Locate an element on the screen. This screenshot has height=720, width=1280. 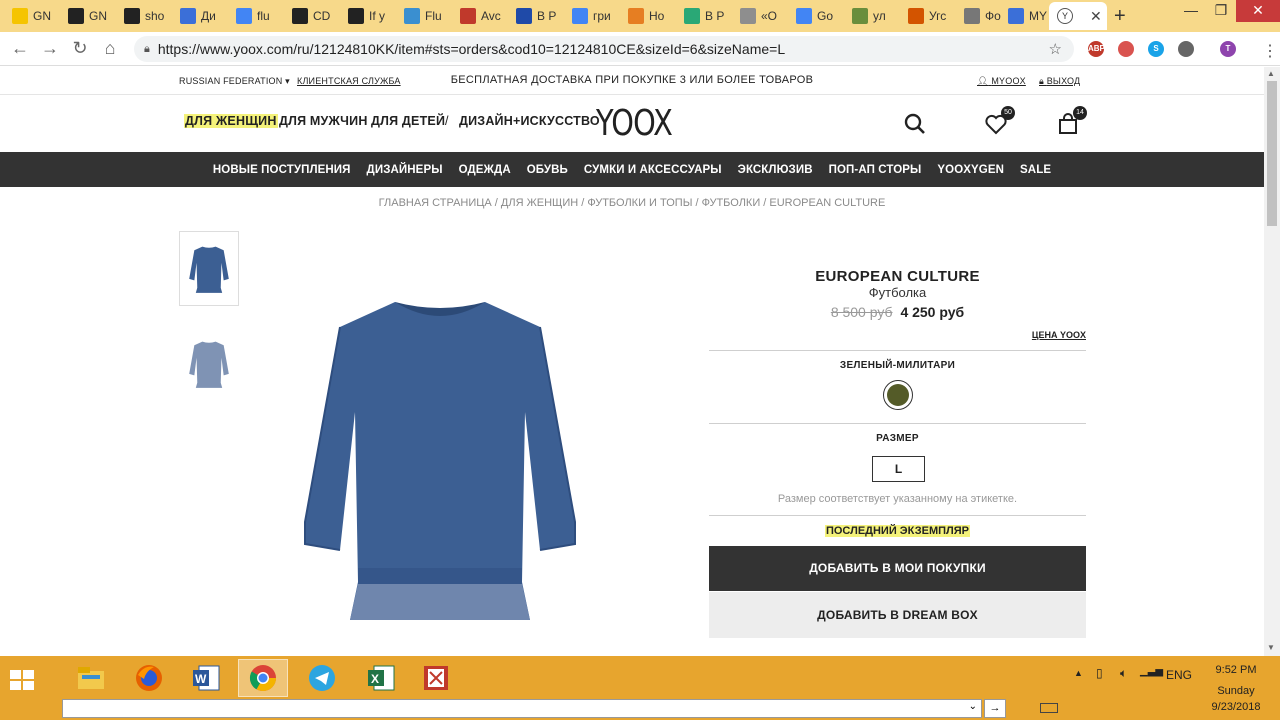
lock-icon: 🔒︎ is located at coordinates (1041, 81).